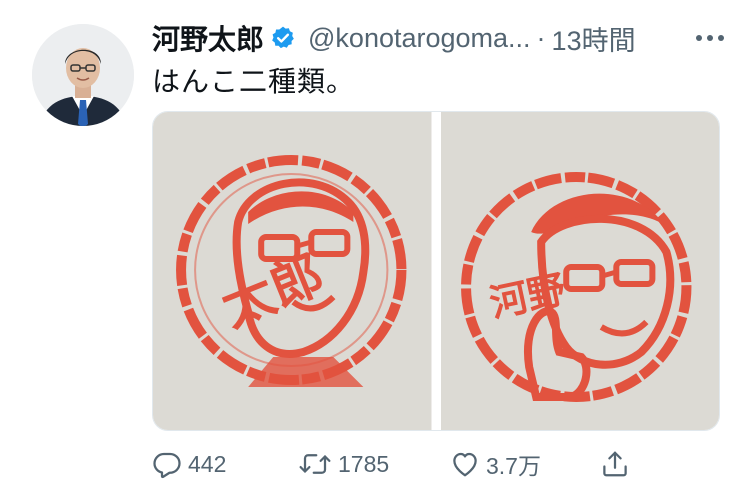 This screenshot has height=497, width=750. What do you see at coordinates (710, 38) in the screenshot?
I see `more-options-icon` at bounding box center [710, 38].